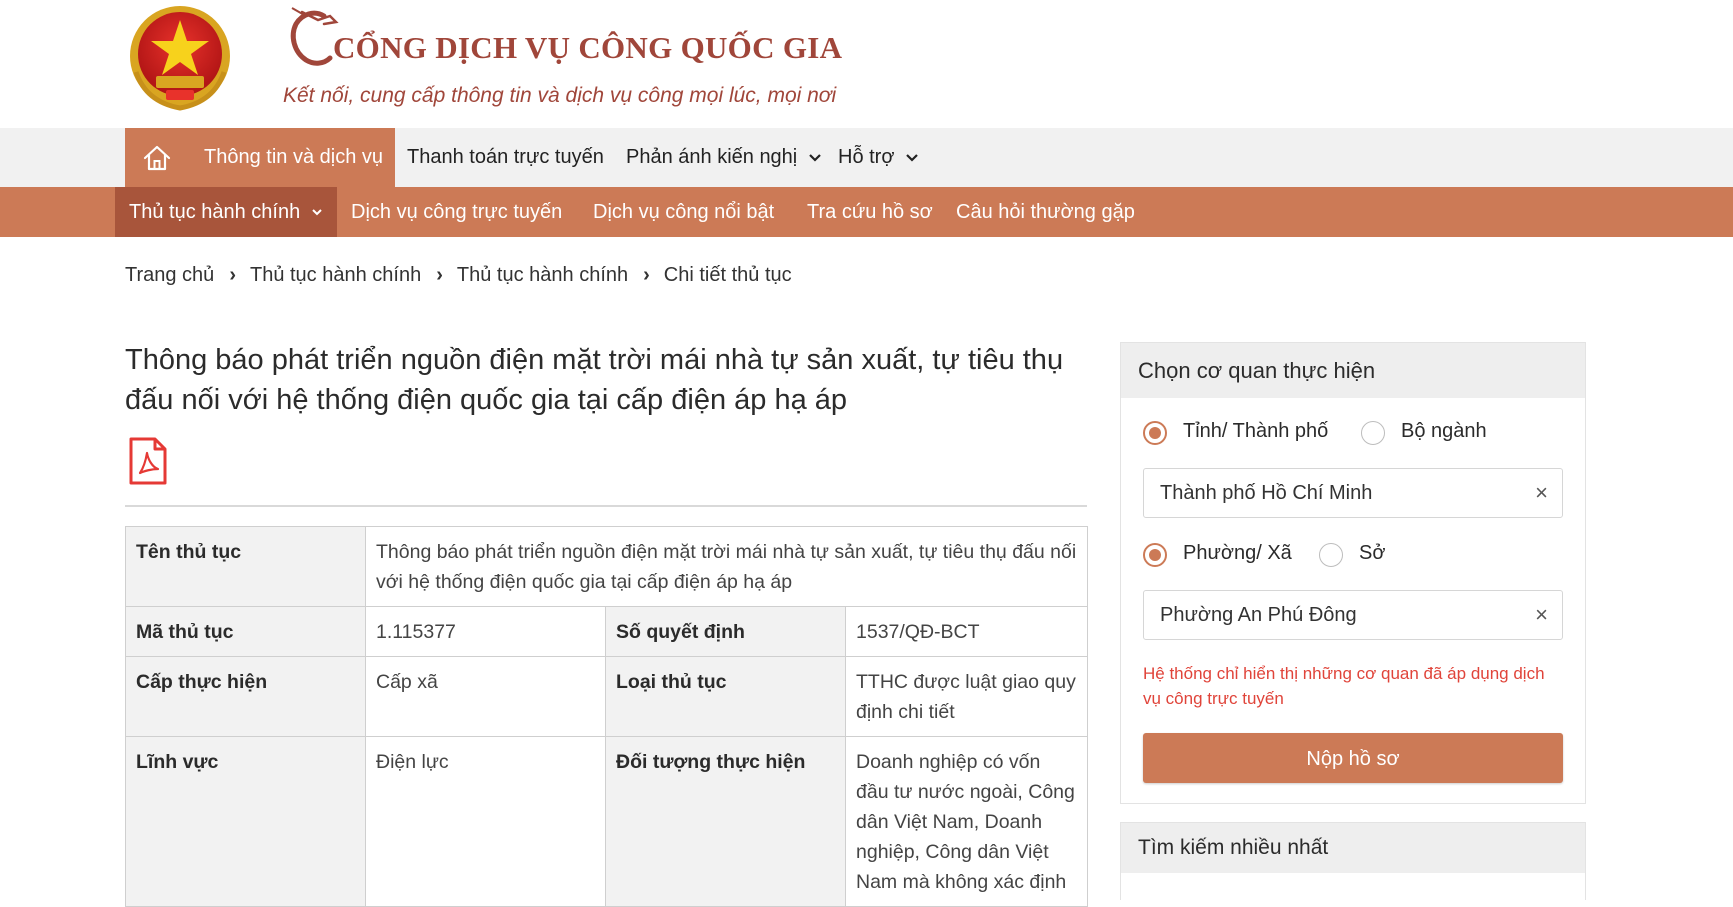 The height and width of the screenshot is (907, 1733). I want to click on nav-label: Hỗ trợ, so click(866, 157).